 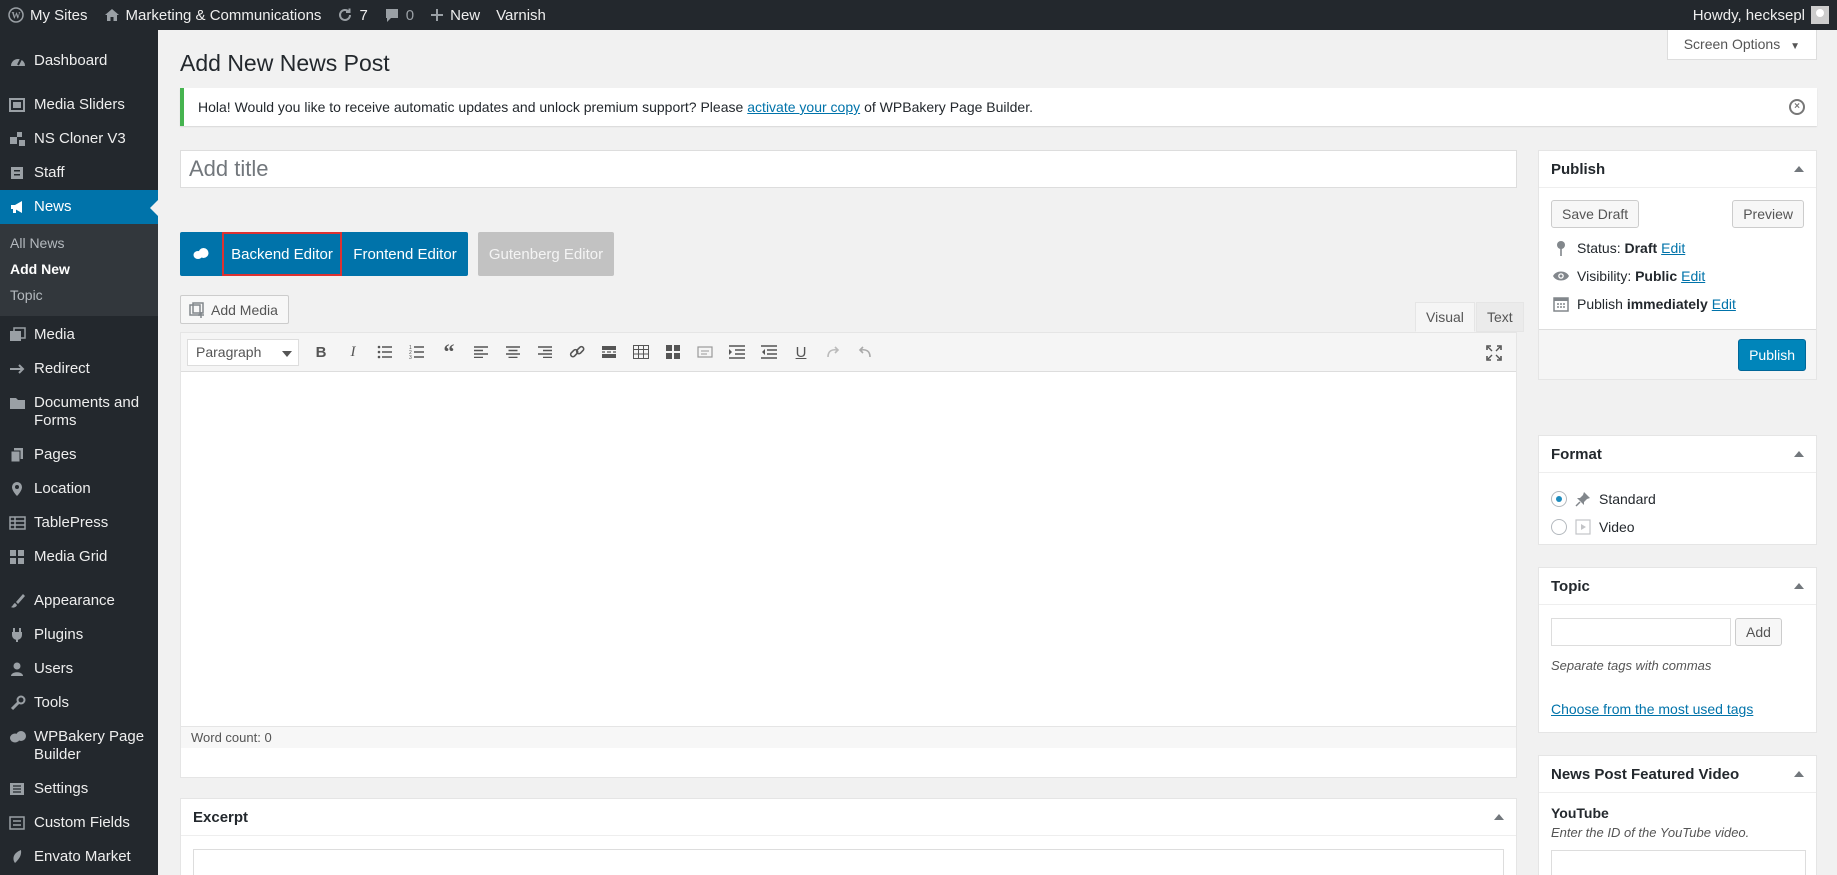 What do you see at coordinates (1641, 632) in the screenshot?
I see `topic-tag-input` at bounding box center [1641, 632].